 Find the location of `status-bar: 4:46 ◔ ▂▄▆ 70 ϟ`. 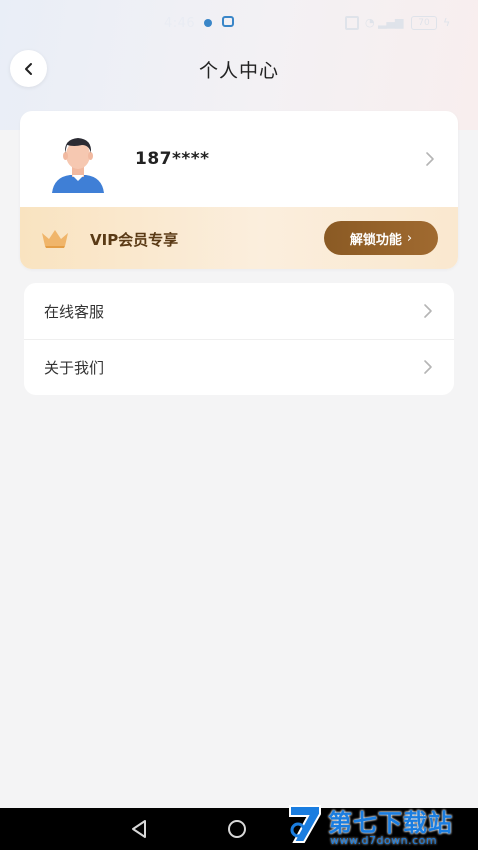

status-bar: 4:46 ◔ ▂▄▆ 70 ϟ is located at coordinates (239, 23).